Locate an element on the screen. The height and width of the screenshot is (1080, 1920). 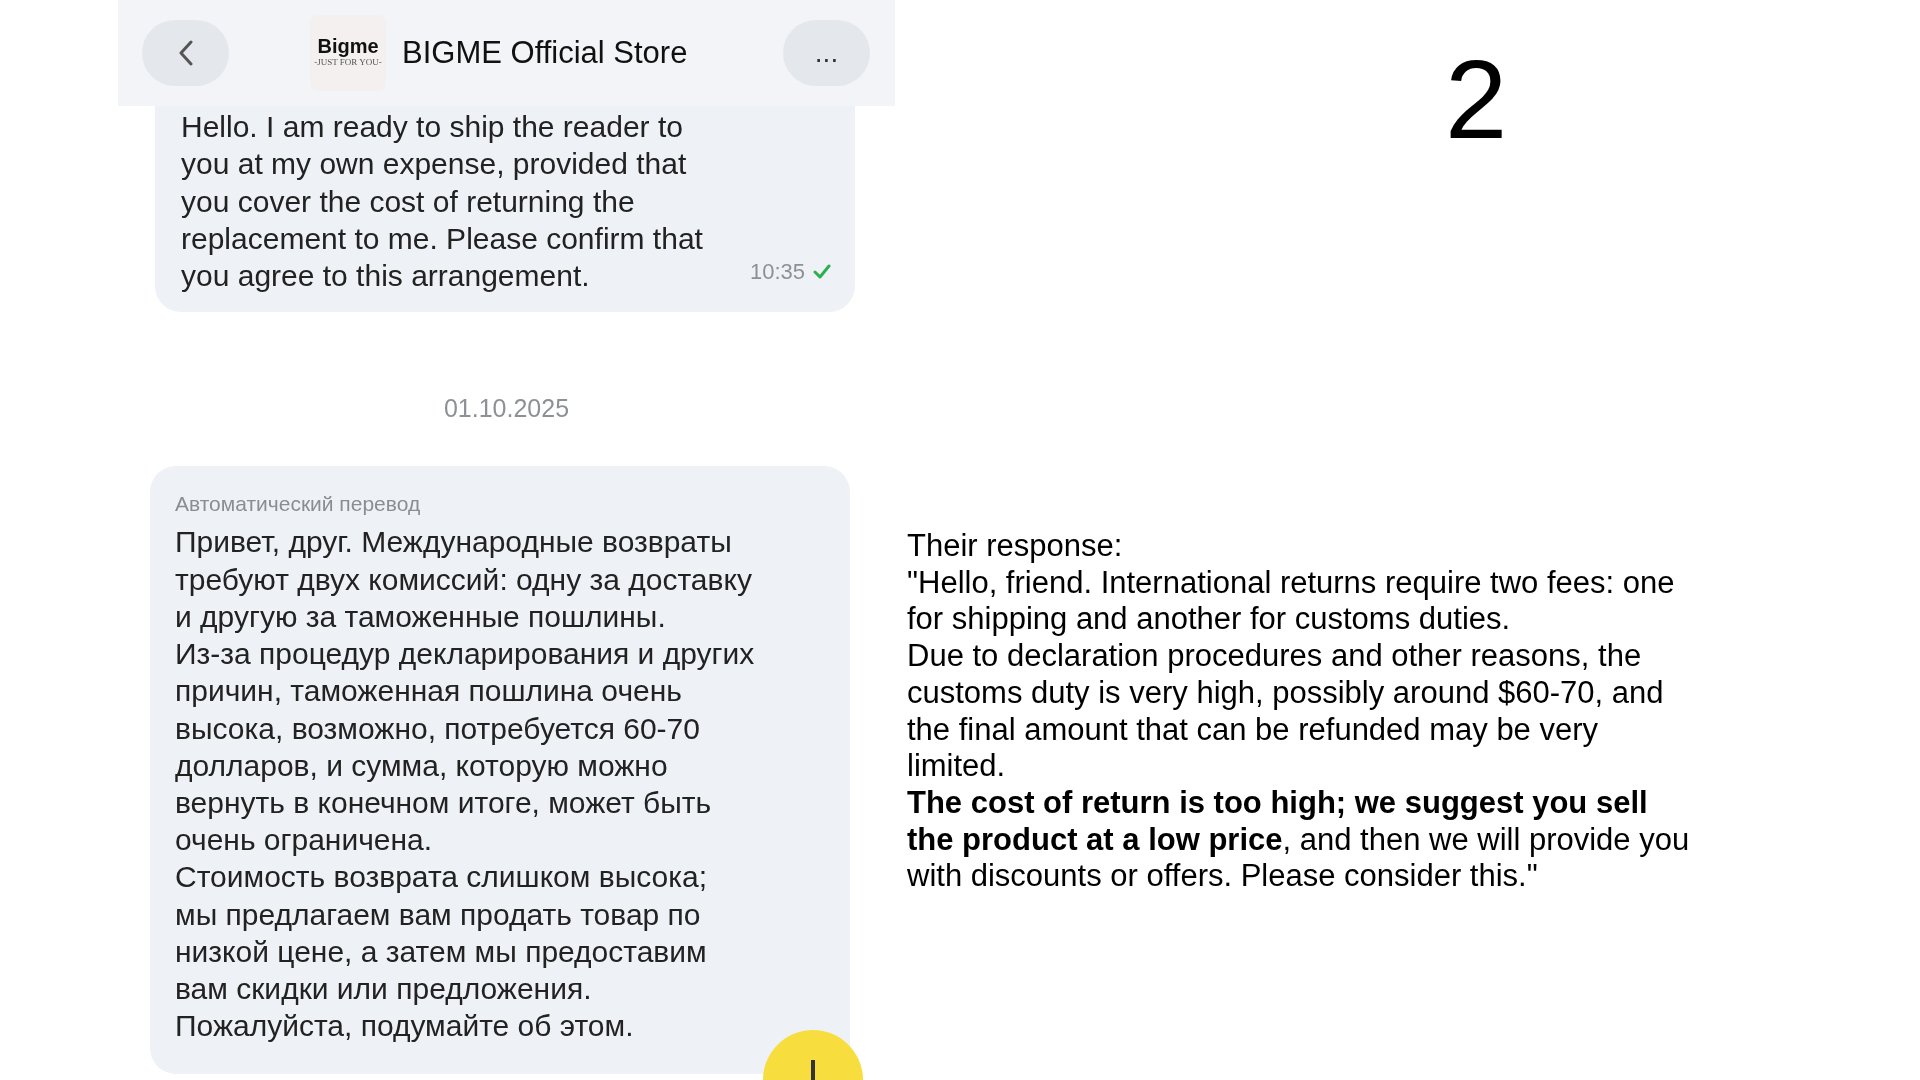
logo-text: Bigme is located at coordinates (348, 46).